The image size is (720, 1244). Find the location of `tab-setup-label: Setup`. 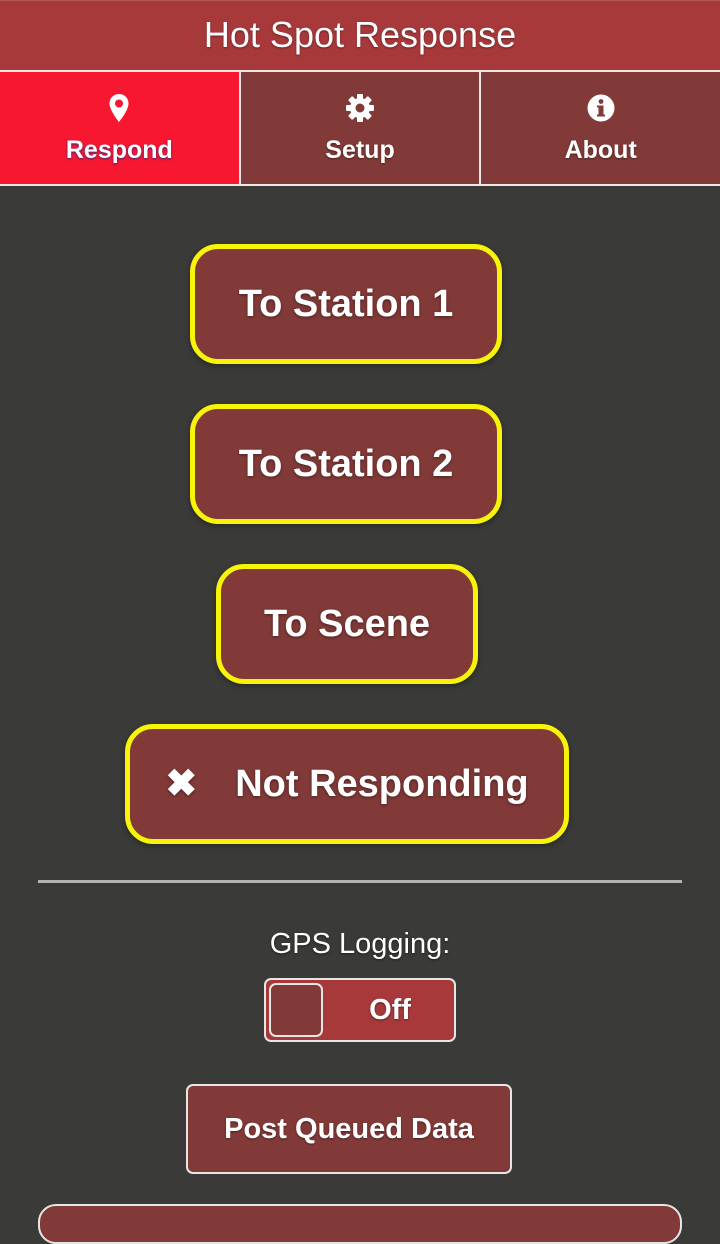

tab-setup-label: Setup is located at coordinates (360, 150).